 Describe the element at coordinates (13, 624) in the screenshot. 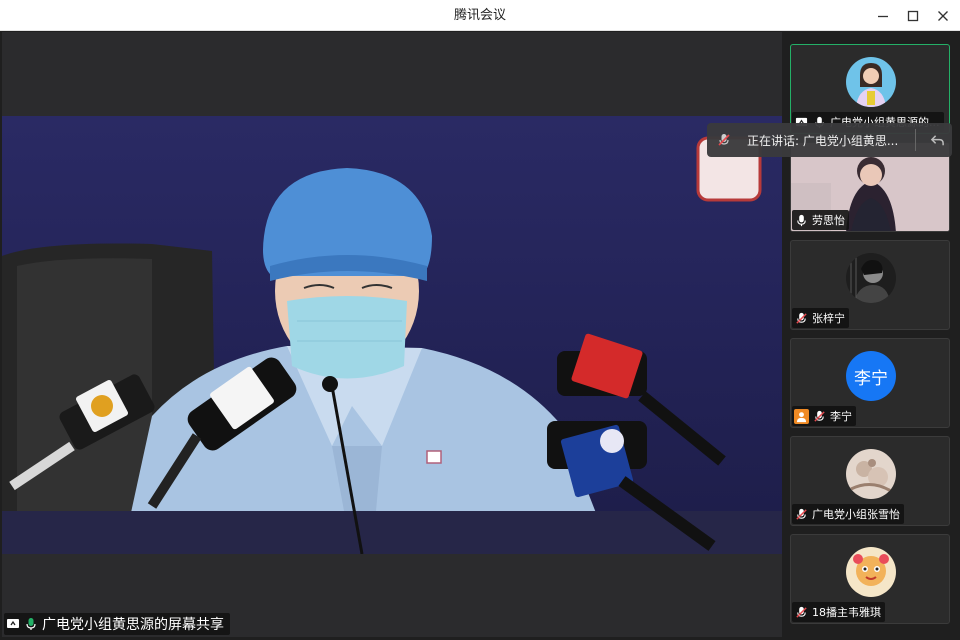

I see `screen-share-icon` at that location.